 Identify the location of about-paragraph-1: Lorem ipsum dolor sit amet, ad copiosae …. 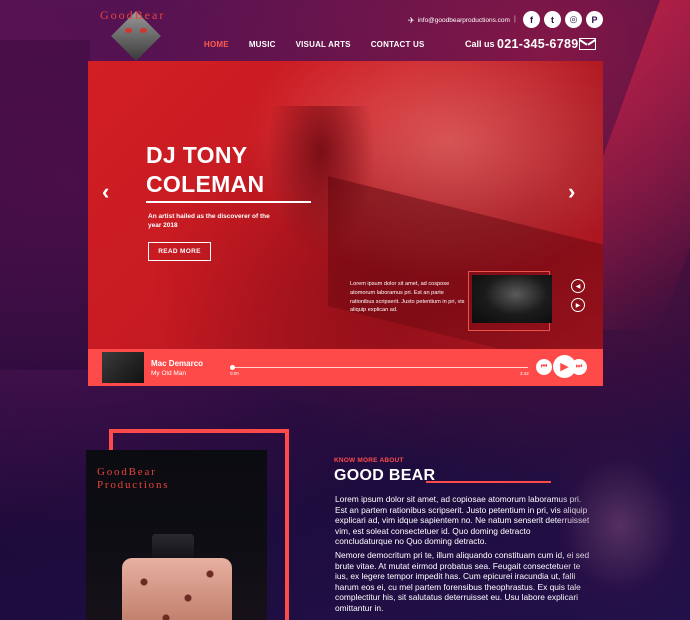
(462, 520).